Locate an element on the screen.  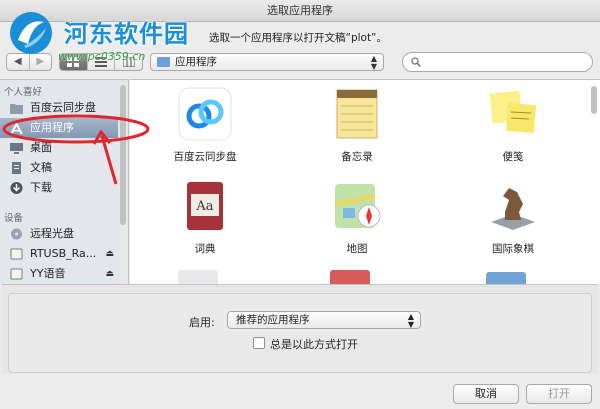
watermark: 河东软件园 www.pc0359.cn is located at coordinates (102, 36).